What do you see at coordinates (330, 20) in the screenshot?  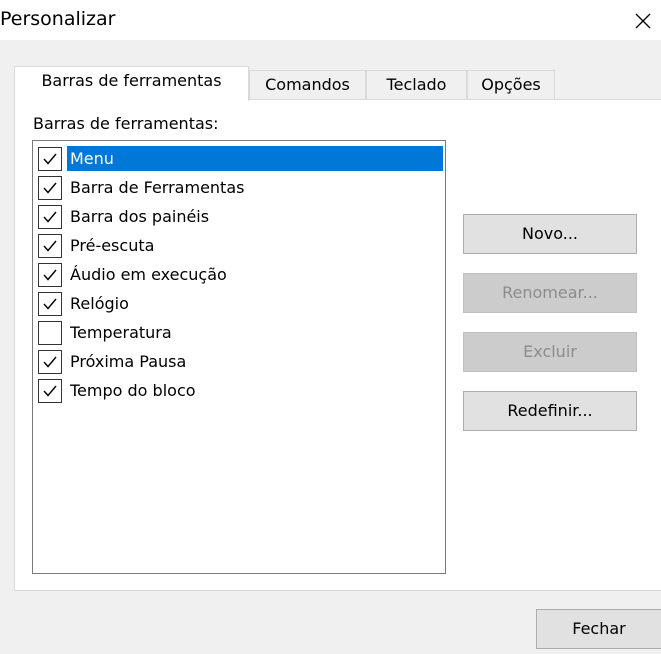 I see `title-bar: Personalizar` at bounding box center [330, 20].